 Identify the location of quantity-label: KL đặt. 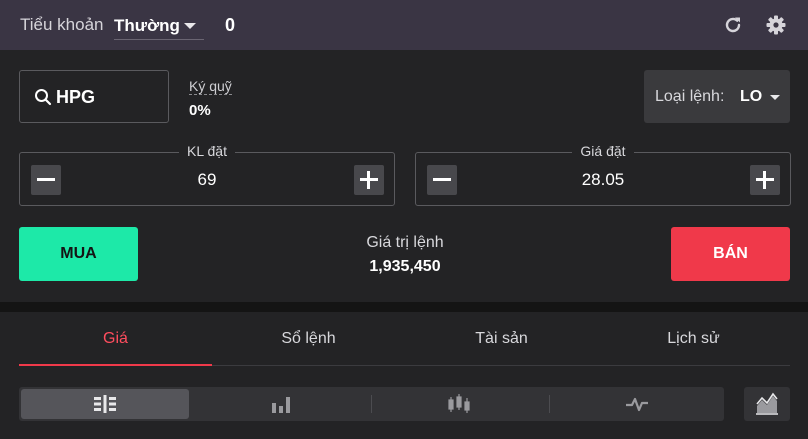
(207, 151).